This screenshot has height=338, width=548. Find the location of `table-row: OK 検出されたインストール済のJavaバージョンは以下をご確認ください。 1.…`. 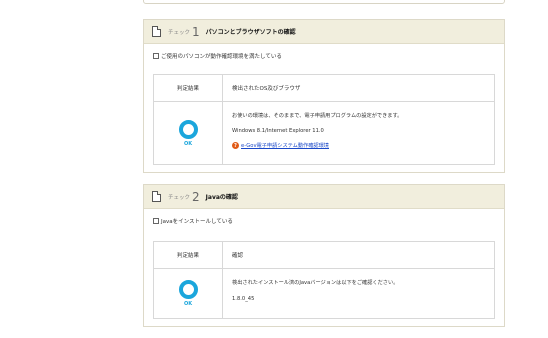

table-row: OK 検出されたインストール済のJavaバージョンは以下をご確認ください。 1.… is located at coordinates (324, 293).